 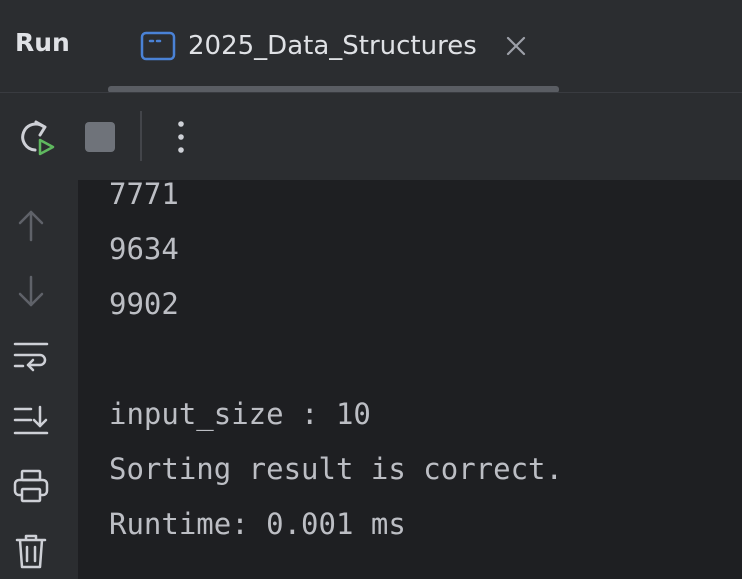 I want to click on rerun-button, so click(x=36, y=137).